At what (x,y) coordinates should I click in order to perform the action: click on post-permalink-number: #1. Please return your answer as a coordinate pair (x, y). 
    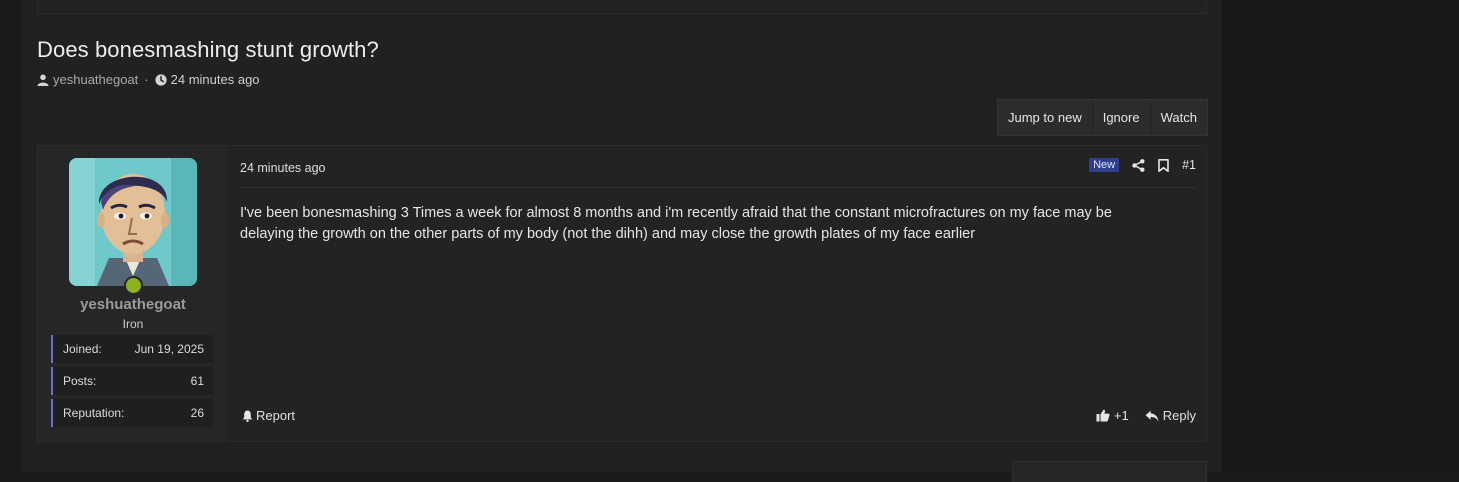
    Looking at the image, I should click on (1189, 165).